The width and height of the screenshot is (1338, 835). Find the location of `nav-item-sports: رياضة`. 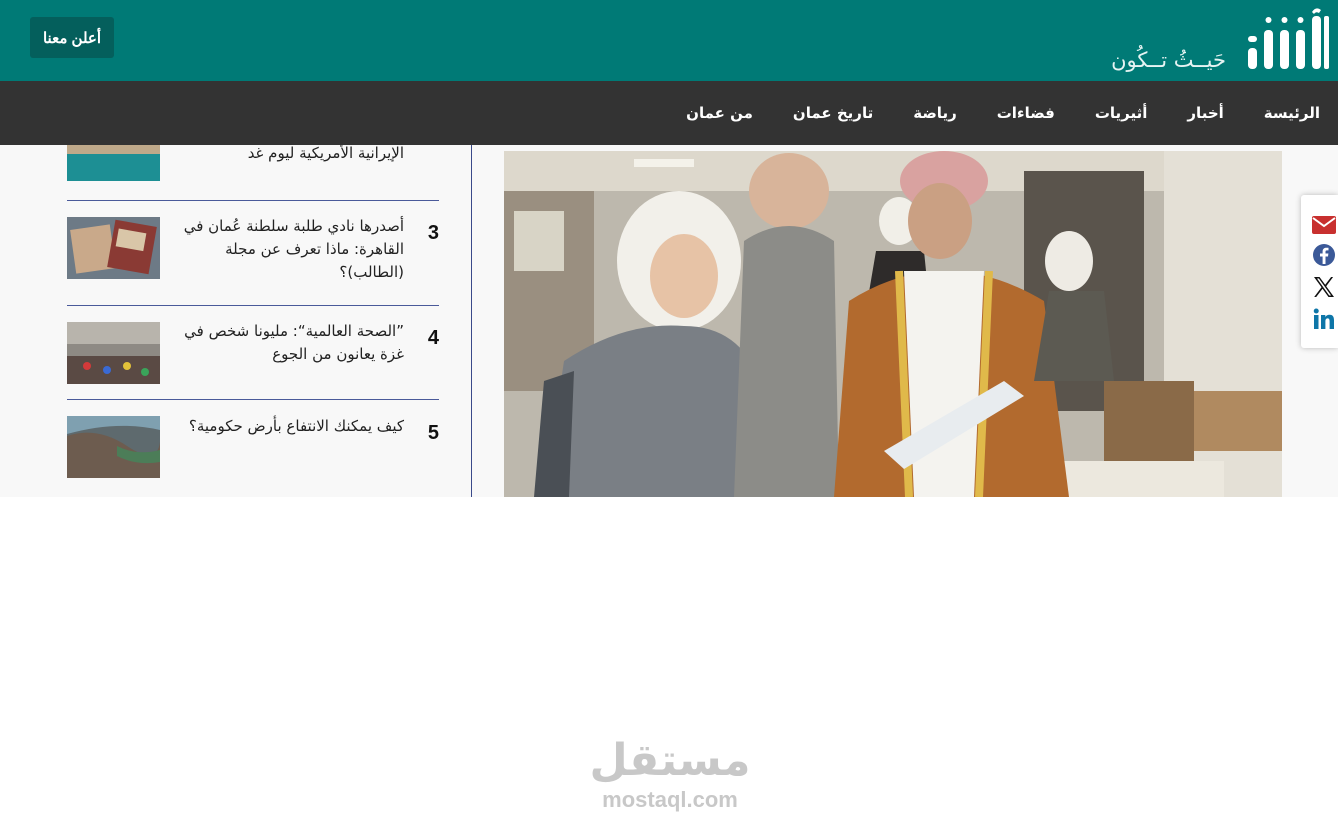

nav-item-sports: رياضة is located at coordinates (935, 113).